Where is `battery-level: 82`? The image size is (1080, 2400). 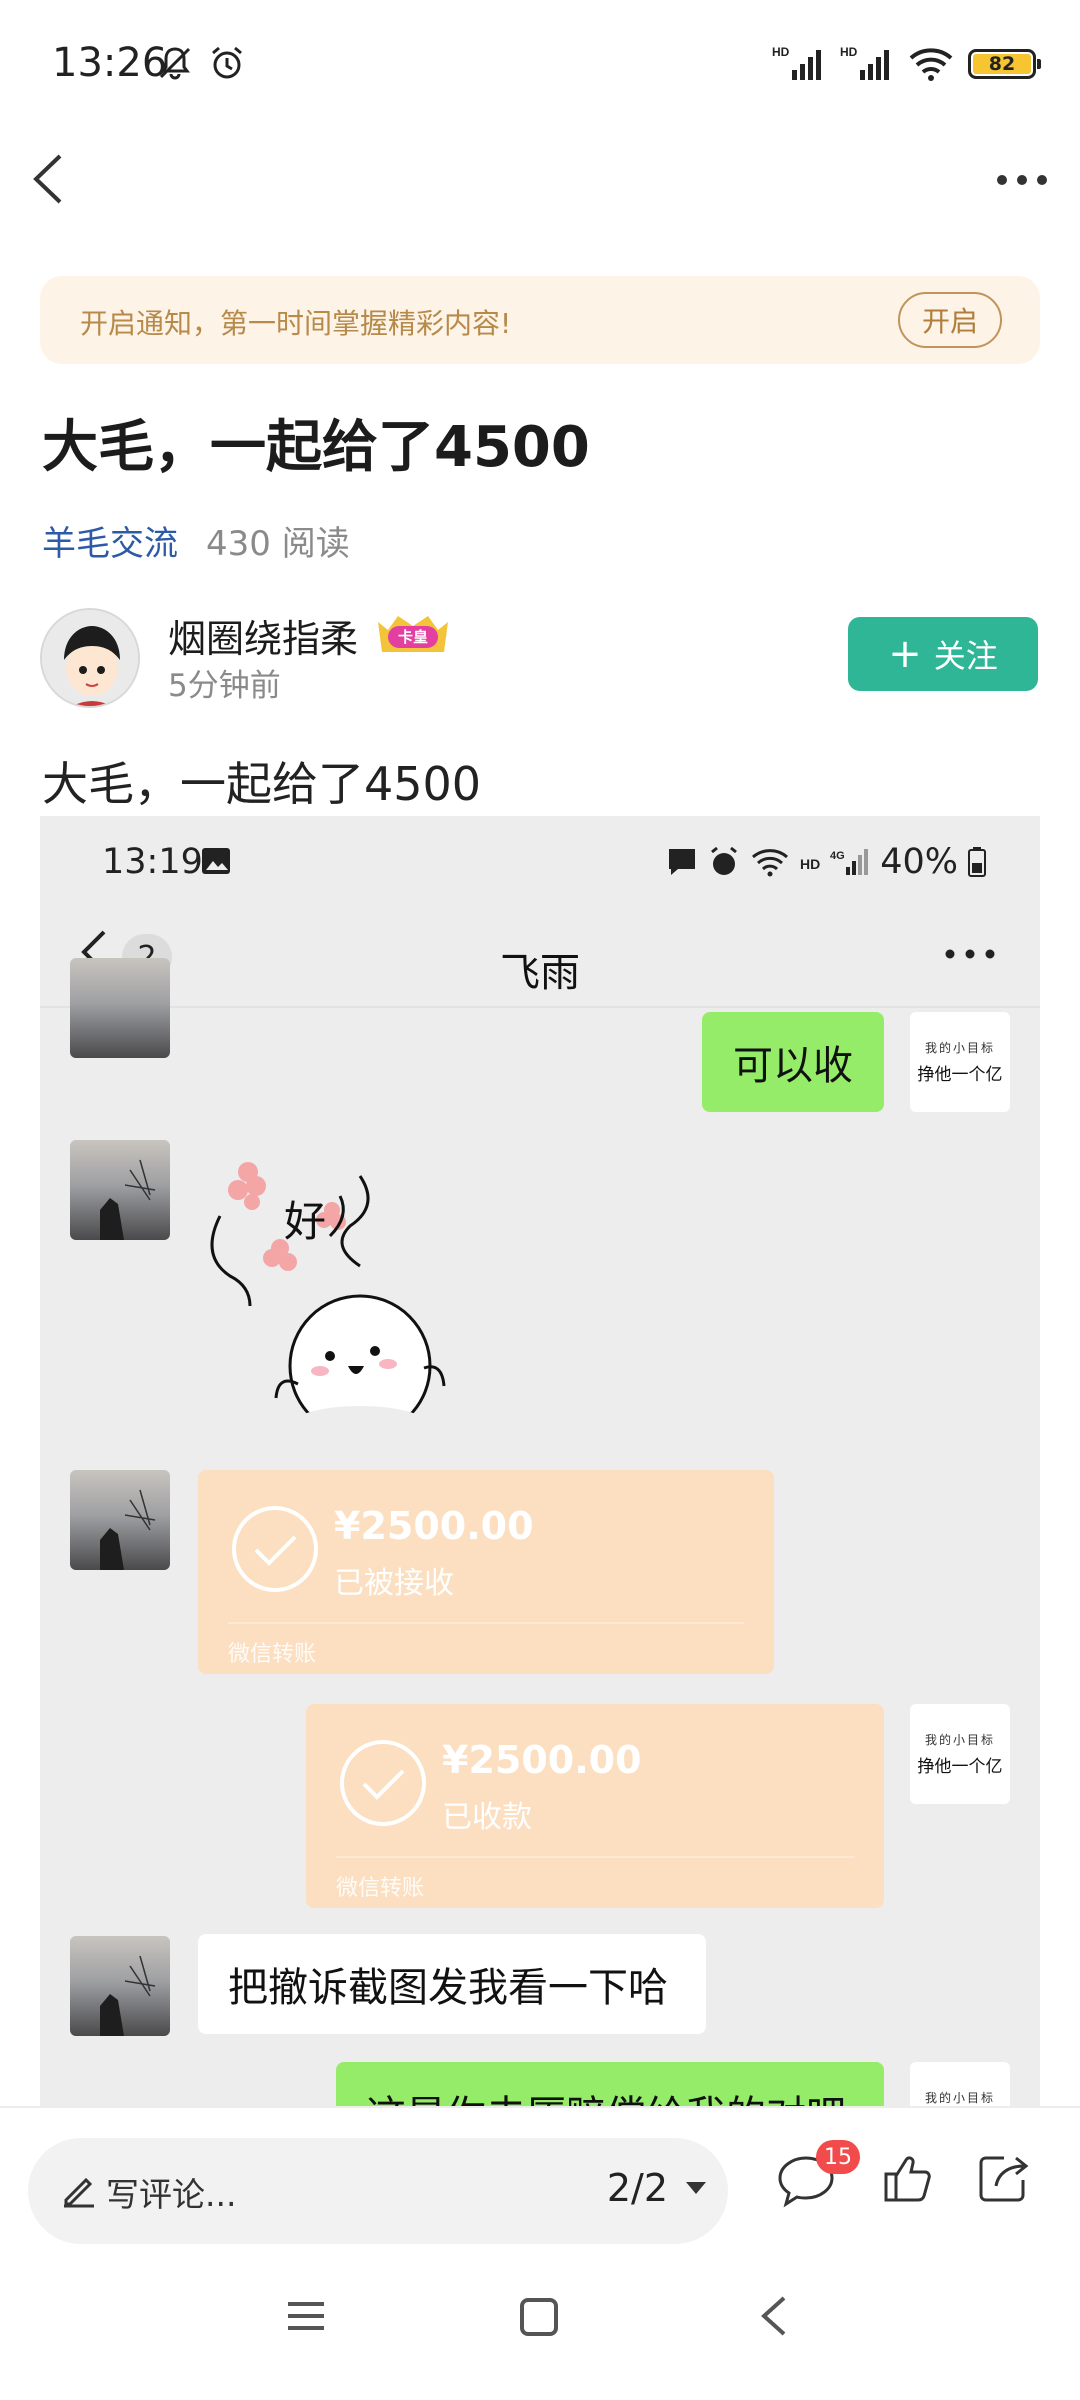 battery-level: 82 is located at coordinates (1002, 64).